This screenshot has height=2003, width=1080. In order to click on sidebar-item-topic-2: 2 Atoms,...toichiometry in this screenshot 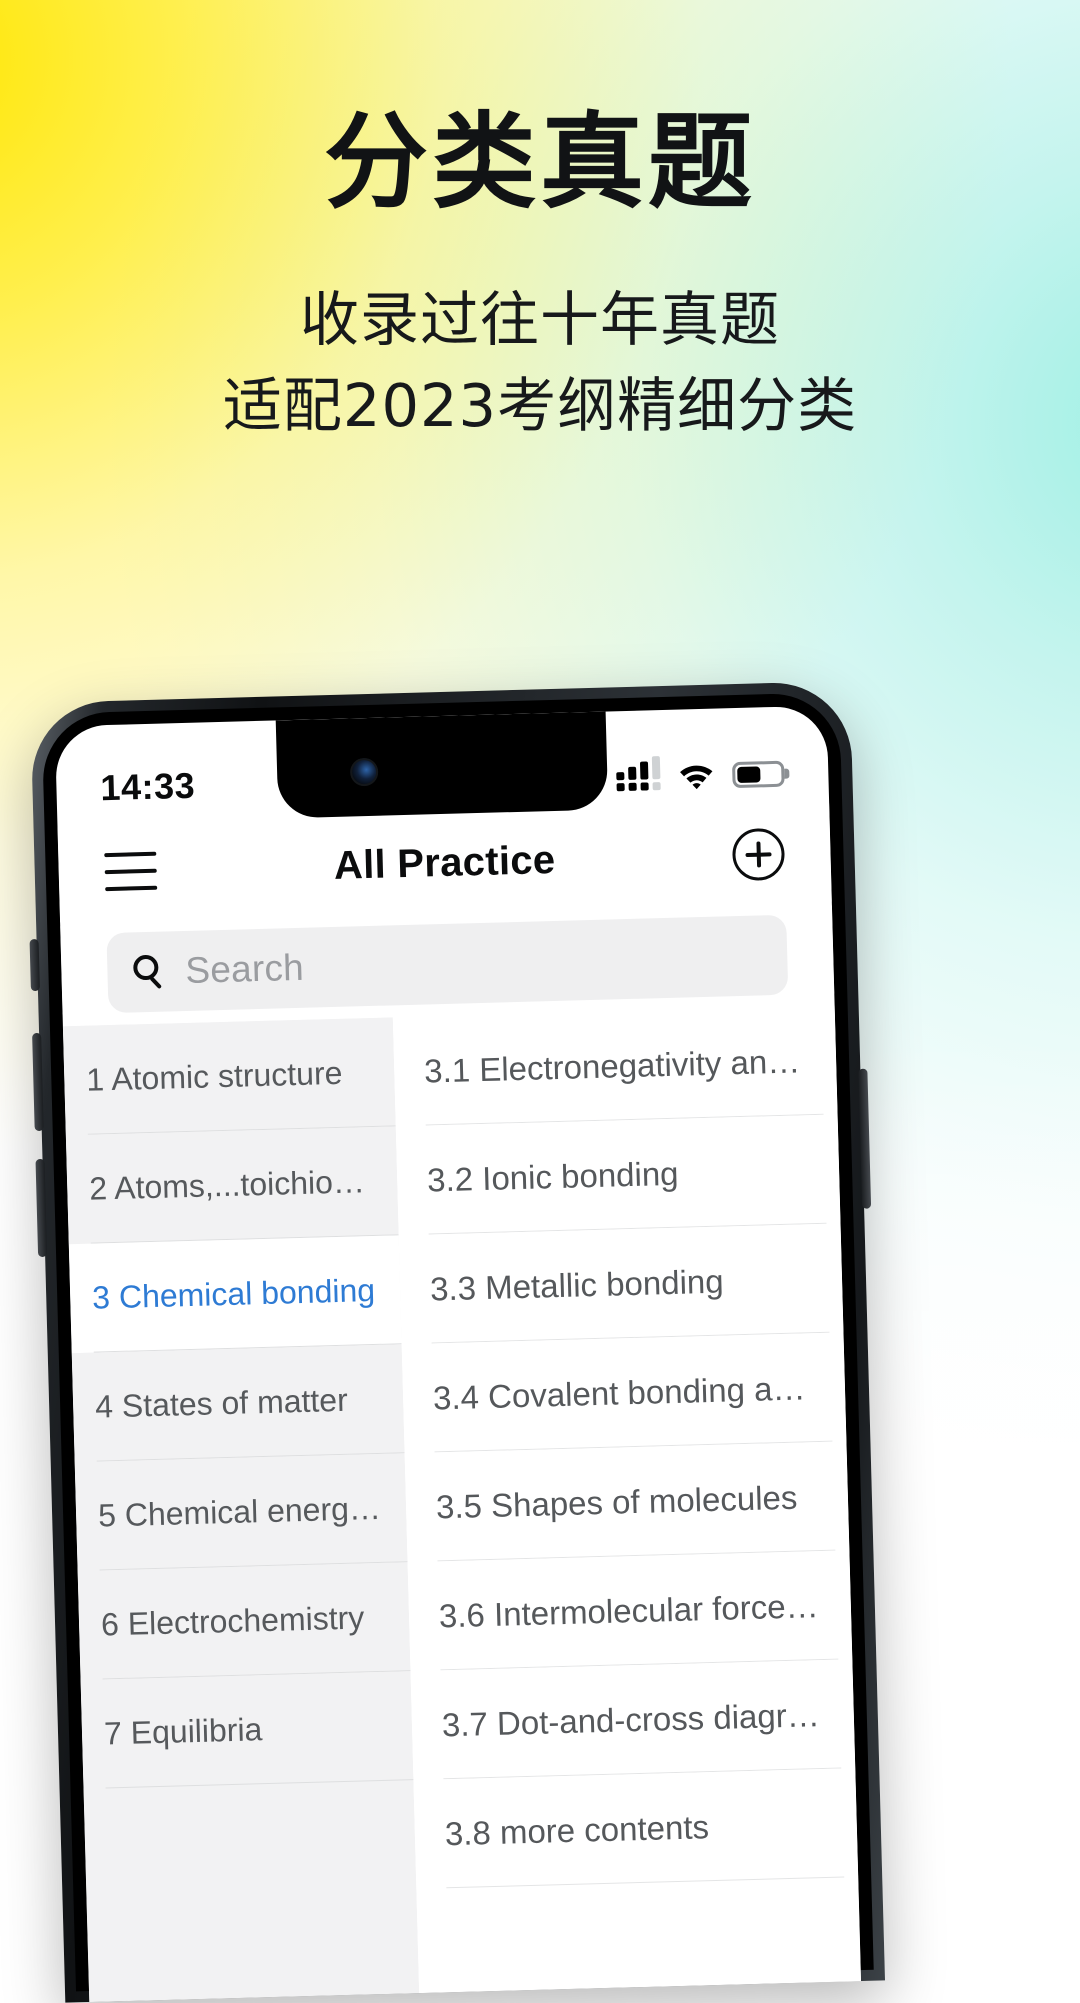, I will do `click(232, 1185)`.